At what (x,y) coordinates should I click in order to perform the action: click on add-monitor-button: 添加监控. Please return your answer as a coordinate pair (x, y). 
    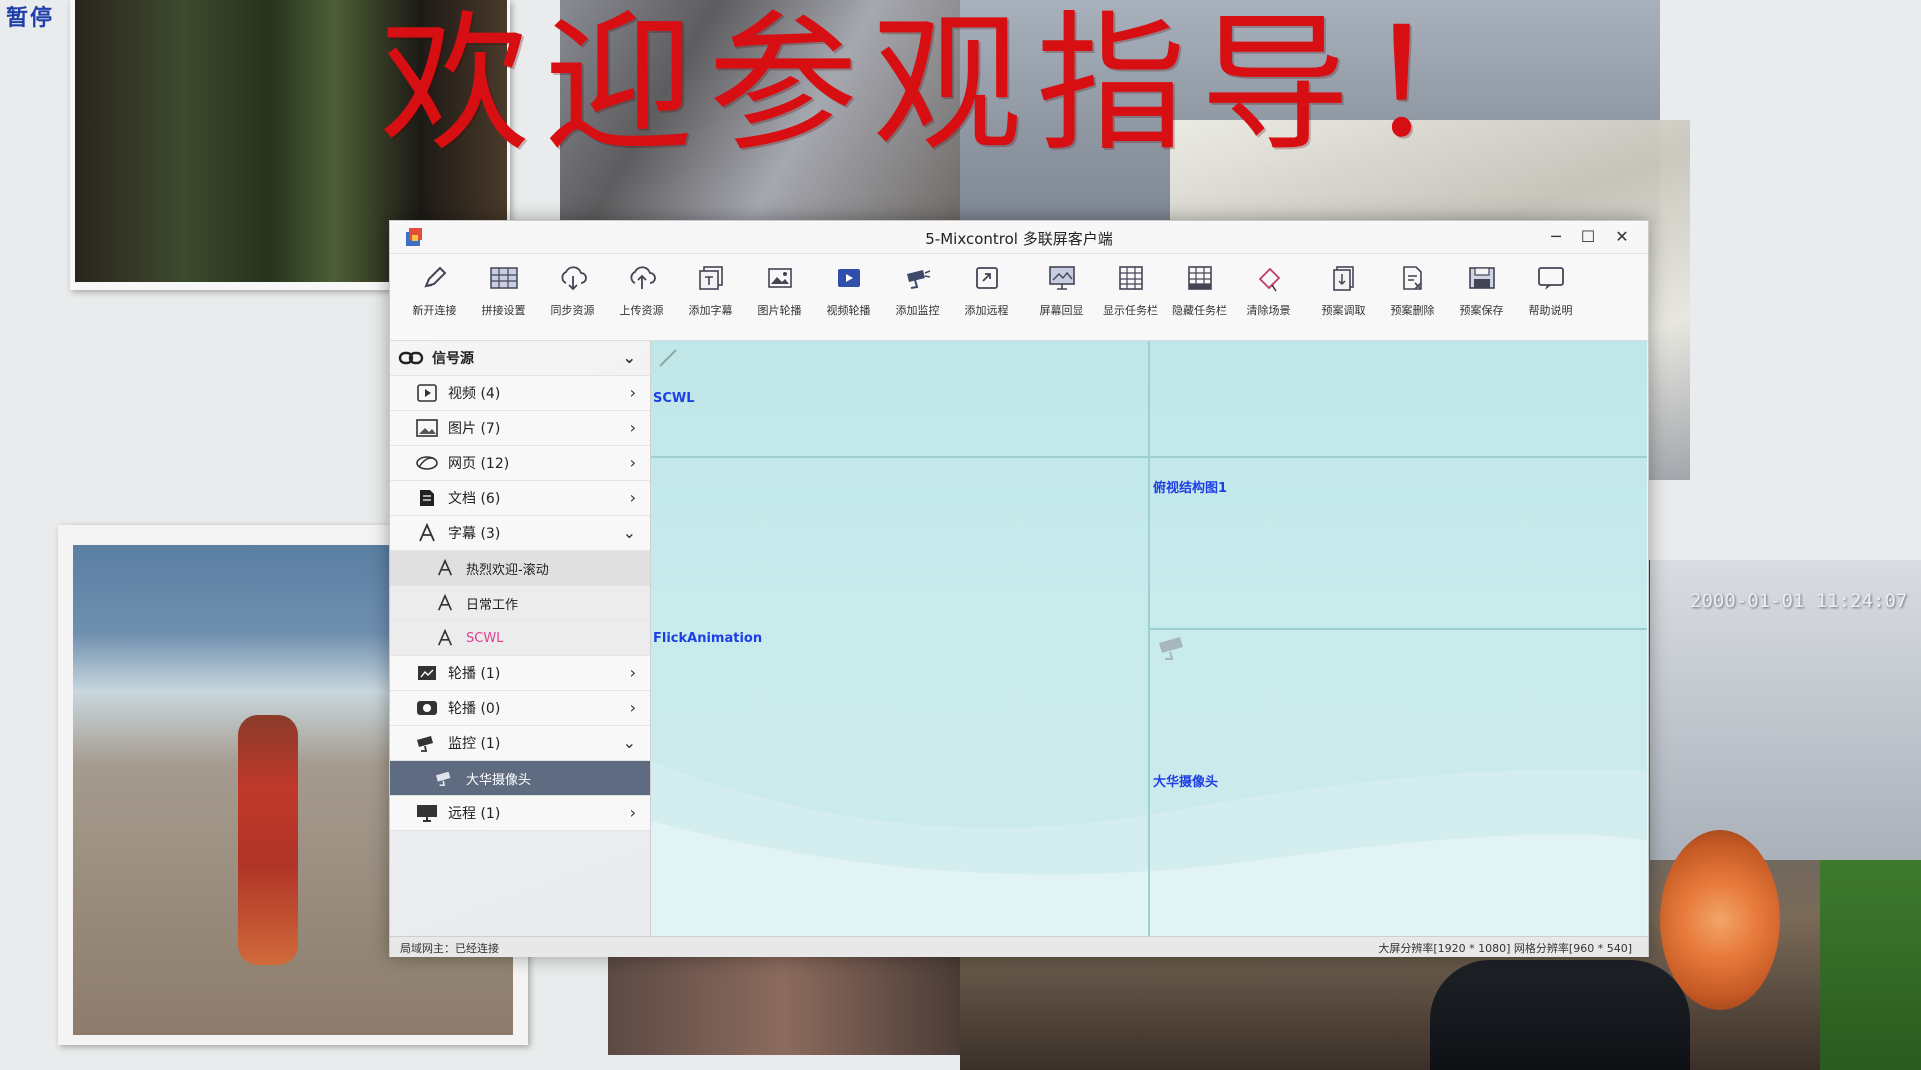
    Looking at the image, I should click on (917, 295).